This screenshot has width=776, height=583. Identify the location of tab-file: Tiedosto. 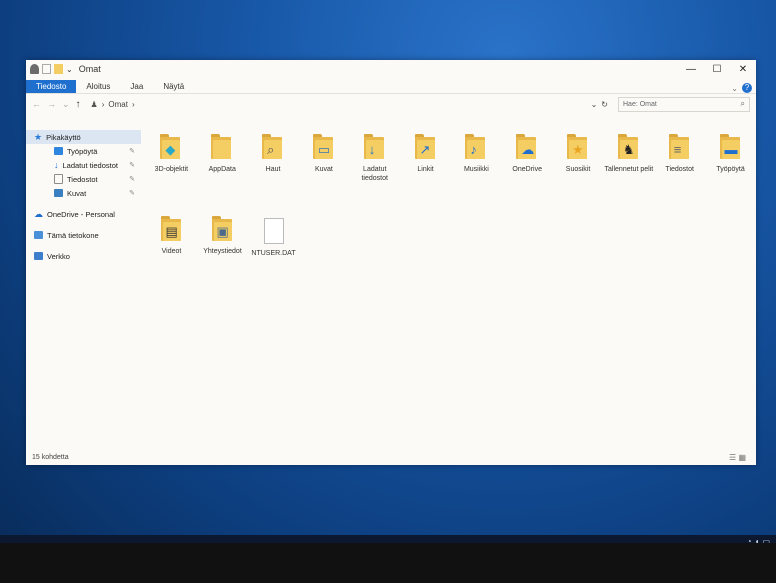
(51, 86).